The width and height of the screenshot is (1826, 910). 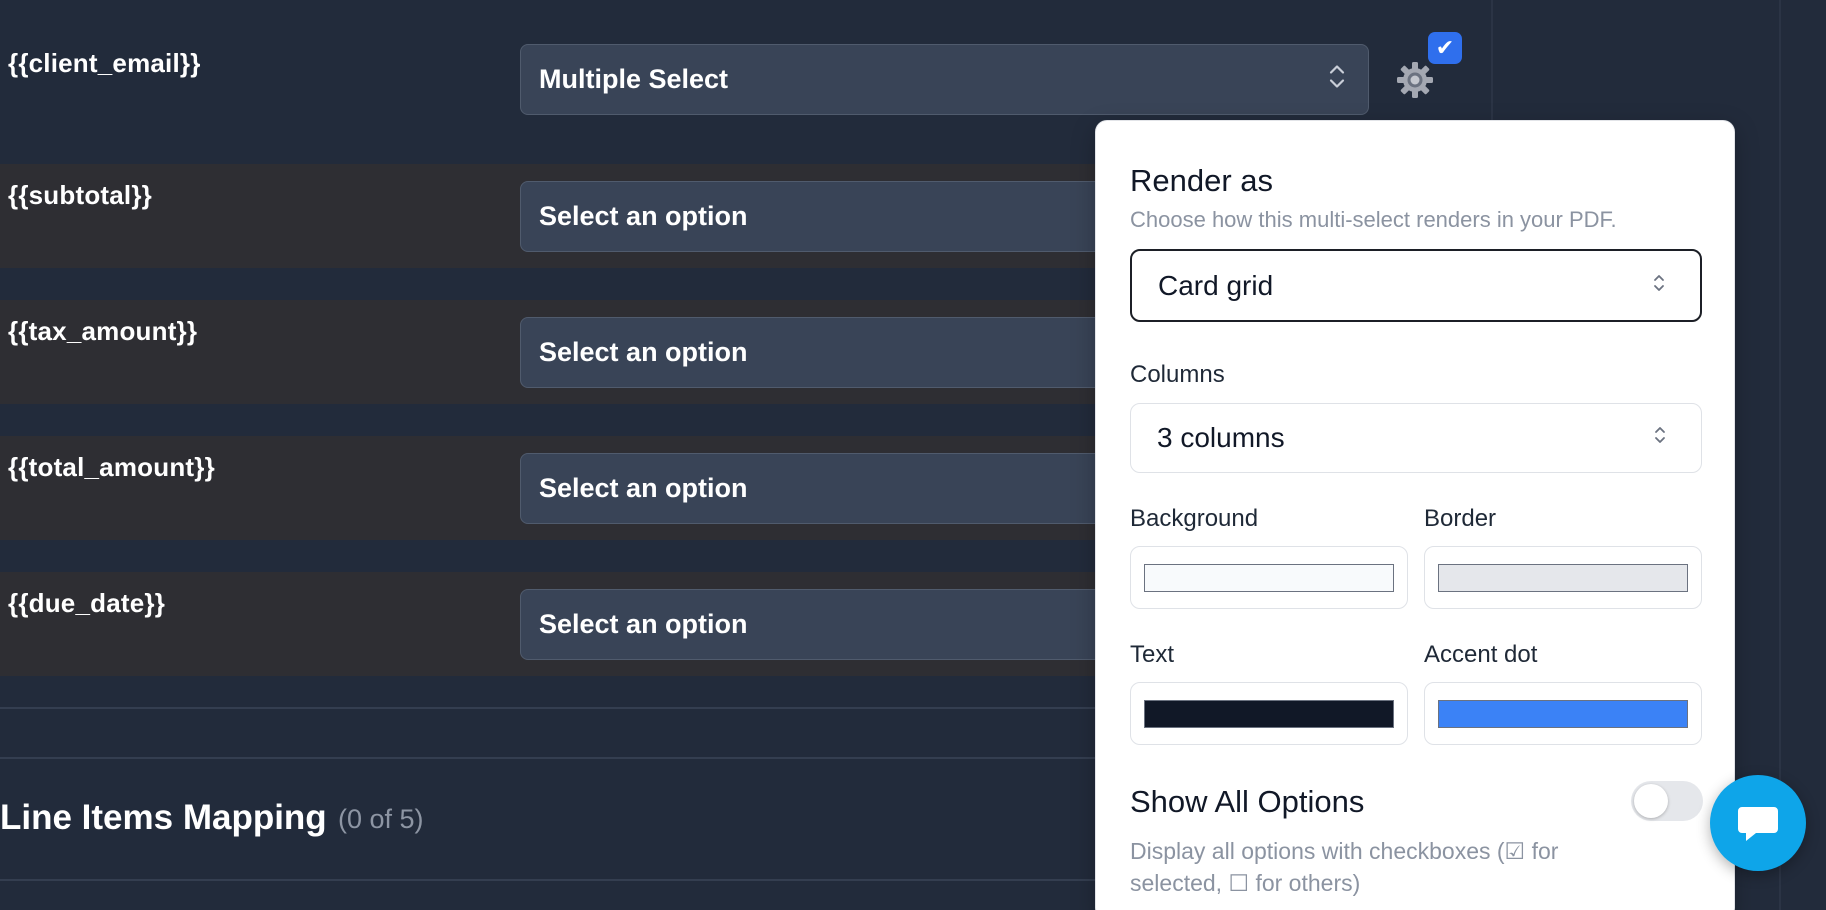 I want to click on accent-color-picker, so click(x=1563, y=713).